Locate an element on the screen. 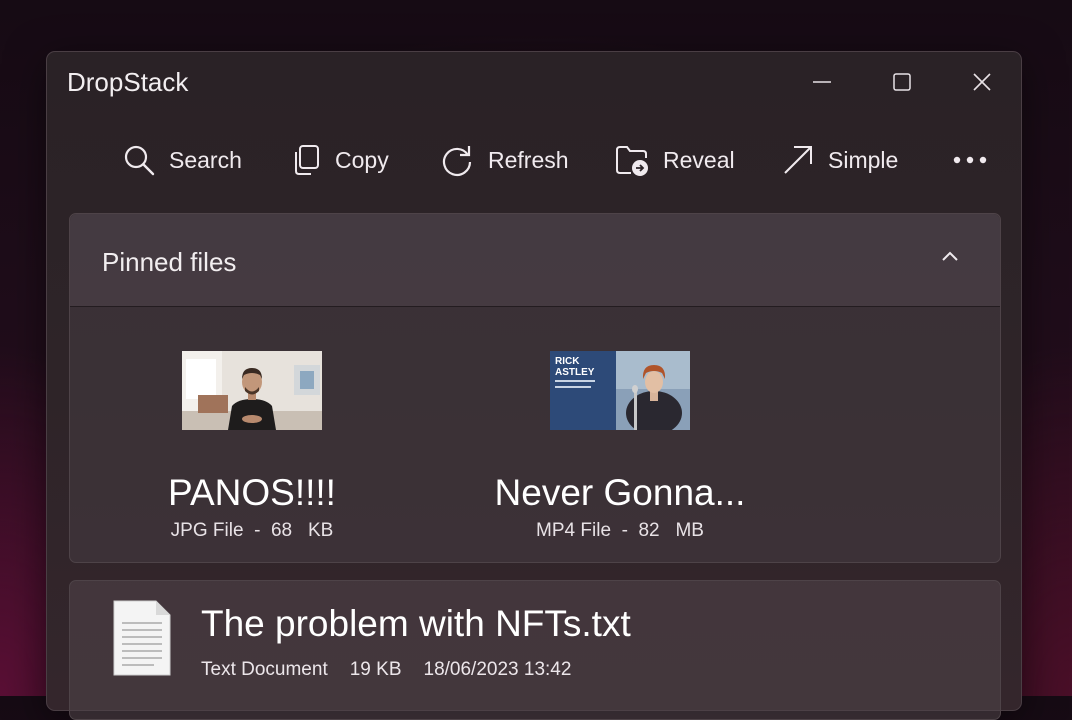 Image resolution: width=1072 pixels, height=720 pixels. chevron-up-icon is located at coordinates (950, 256).